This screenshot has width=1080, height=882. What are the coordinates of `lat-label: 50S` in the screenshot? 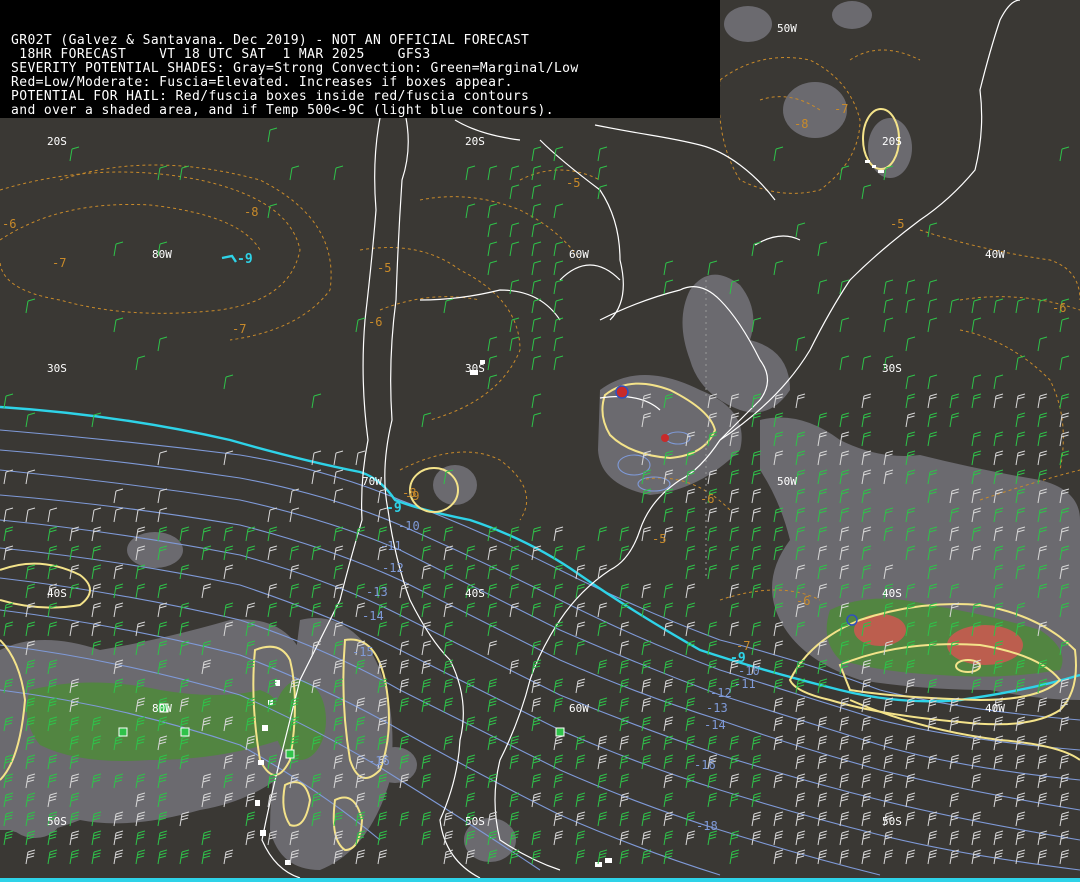 It's located at (57, 821).